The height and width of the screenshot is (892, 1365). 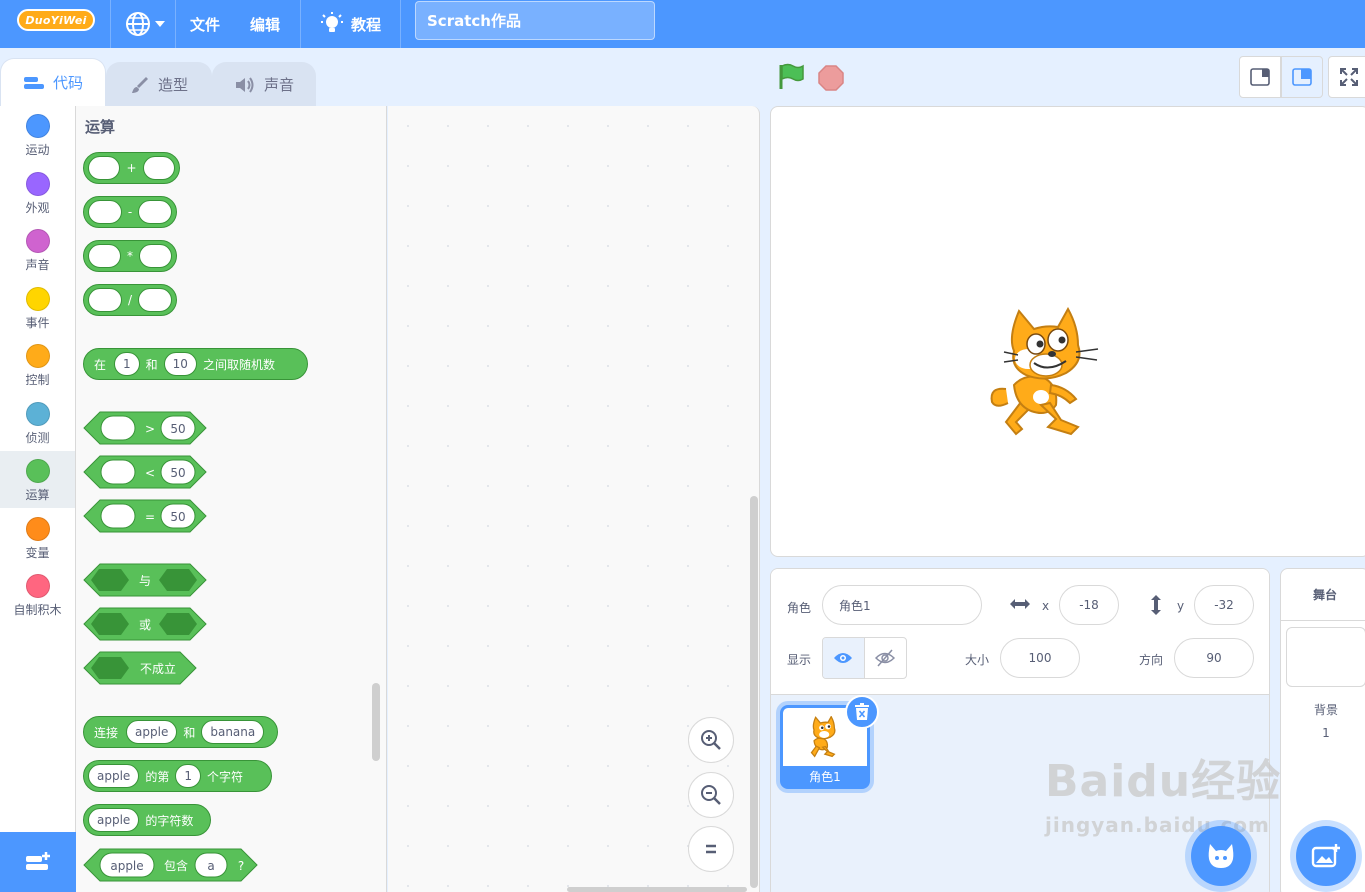 What do you see at coordinates (1214, 658) in the screenshot?
I see `direction-input: 90` at bounding box center [1214, 658].